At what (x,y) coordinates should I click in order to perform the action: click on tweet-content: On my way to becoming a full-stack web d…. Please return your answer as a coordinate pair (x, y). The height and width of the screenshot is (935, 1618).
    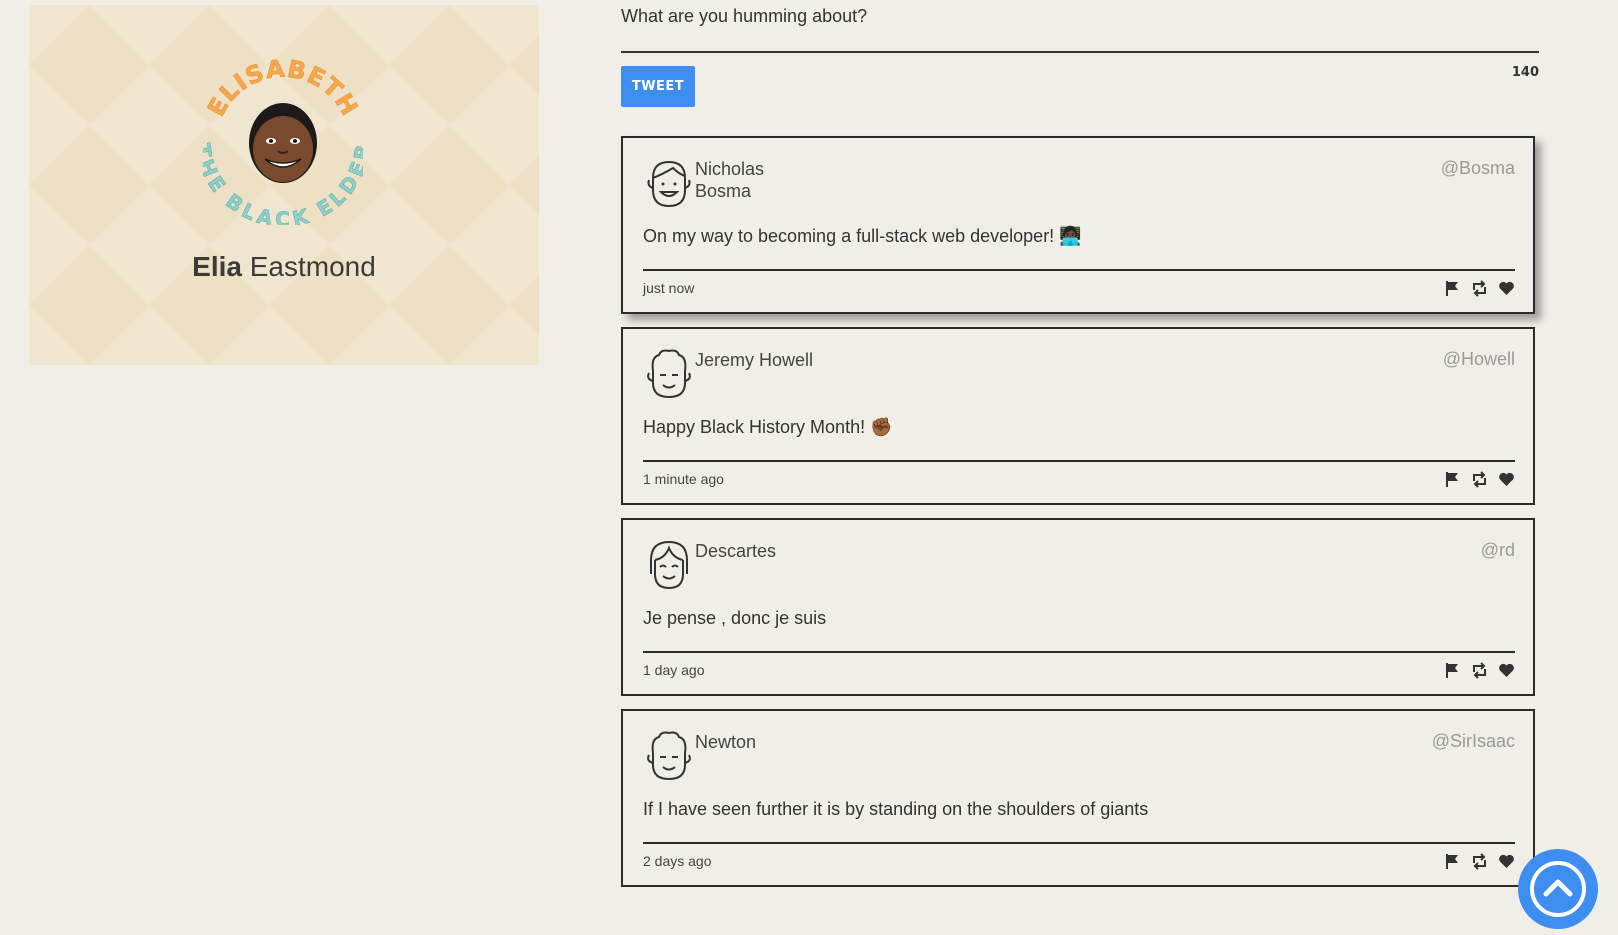
    Looking at the image, I should click on (862, 236).